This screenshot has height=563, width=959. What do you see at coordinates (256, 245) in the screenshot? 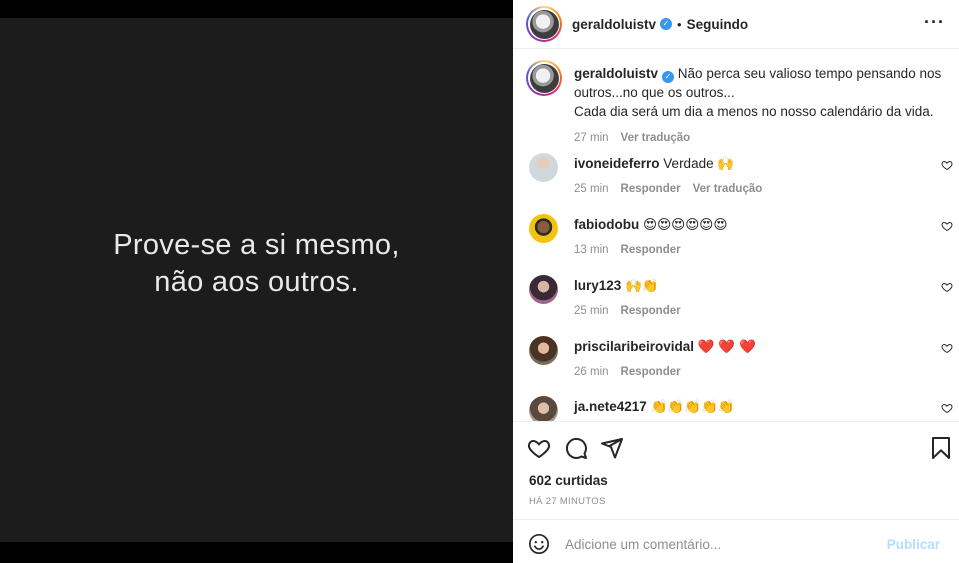
I see `post-image-line-1: Prove-se a si mesmo,` at bounding box center [256, 245].